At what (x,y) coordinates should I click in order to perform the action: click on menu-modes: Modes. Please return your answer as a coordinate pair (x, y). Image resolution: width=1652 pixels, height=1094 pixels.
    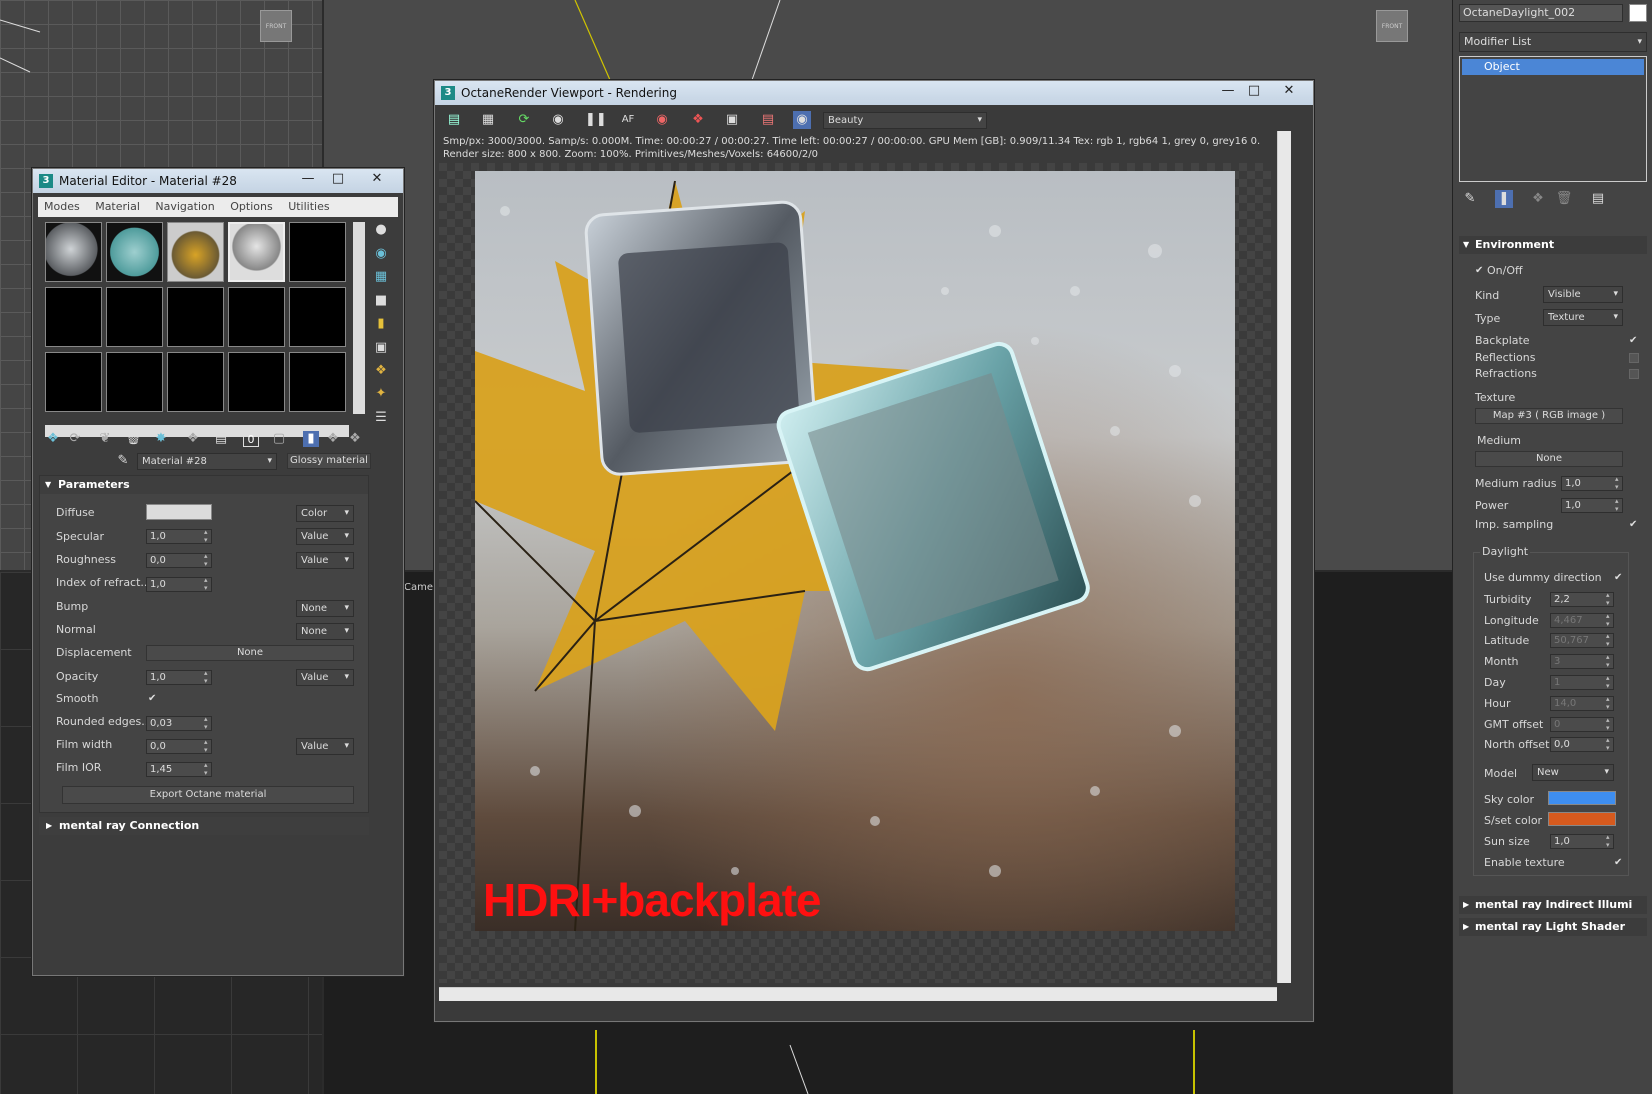
    Looking at the image, I should click on (62, 206).